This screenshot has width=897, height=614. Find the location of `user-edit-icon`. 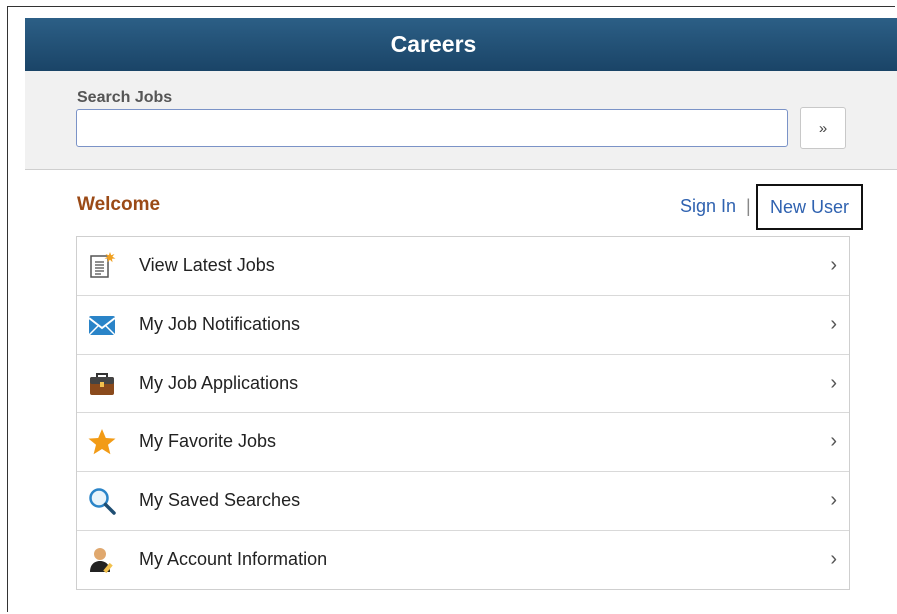

user-edit-icon is located at coordinates (101, 560).